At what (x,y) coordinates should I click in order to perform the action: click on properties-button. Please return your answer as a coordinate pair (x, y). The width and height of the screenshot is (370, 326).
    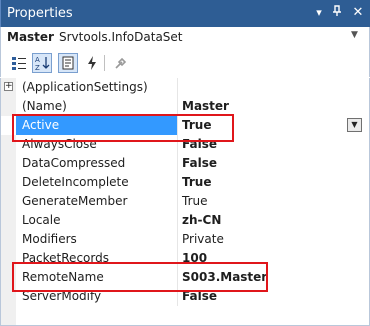
    Looking at the image, I should click on (68, 63).